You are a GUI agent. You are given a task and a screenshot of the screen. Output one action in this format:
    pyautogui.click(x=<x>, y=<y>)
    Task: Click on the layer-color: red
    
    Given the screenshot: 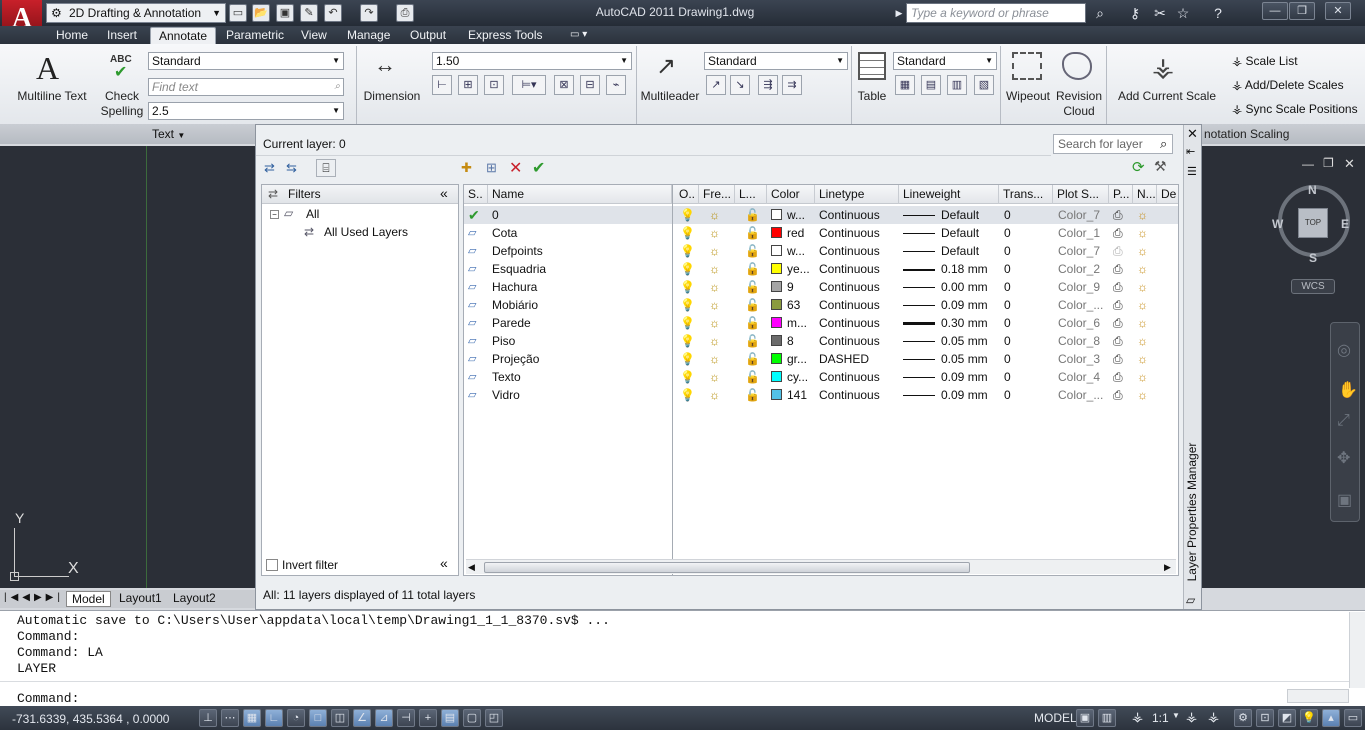 What is the action you would take?
    pyautogui.click(x=793, y=233)
    